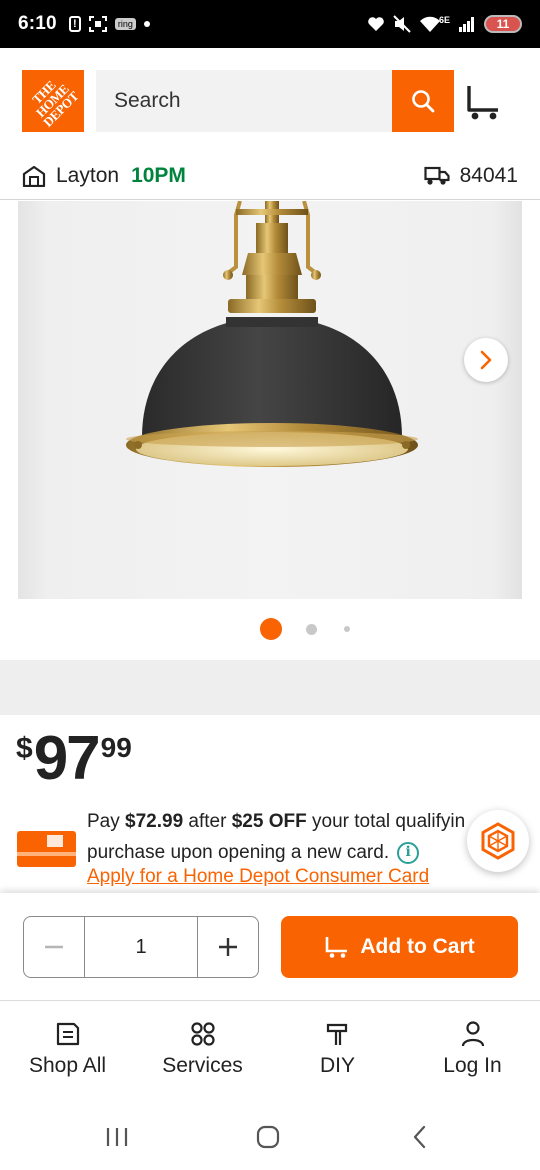 The image size is (540, 1170). I want to click on decrease-quantity-button, so click(54, 947).